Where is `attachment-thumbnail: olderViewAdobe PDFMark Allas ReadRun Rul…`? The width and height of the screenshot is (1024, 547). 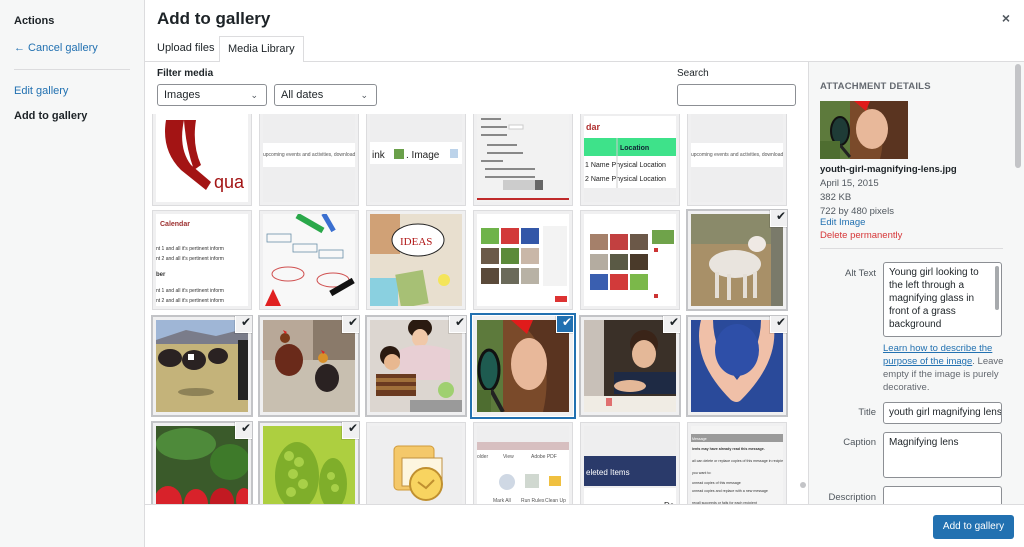
attachment-thumbnail: olderViewAdobe PDFMark Allas ReadRun Rul… is located at coordinates (523, 463).